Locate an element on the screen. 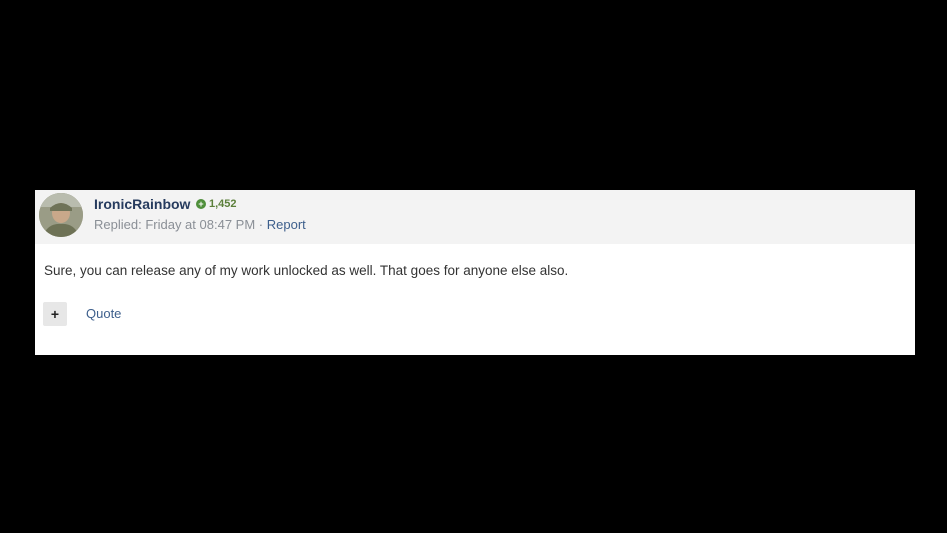 The image size is (947, 533). plus-circle-icon: + is located at coordinates (201, 204).